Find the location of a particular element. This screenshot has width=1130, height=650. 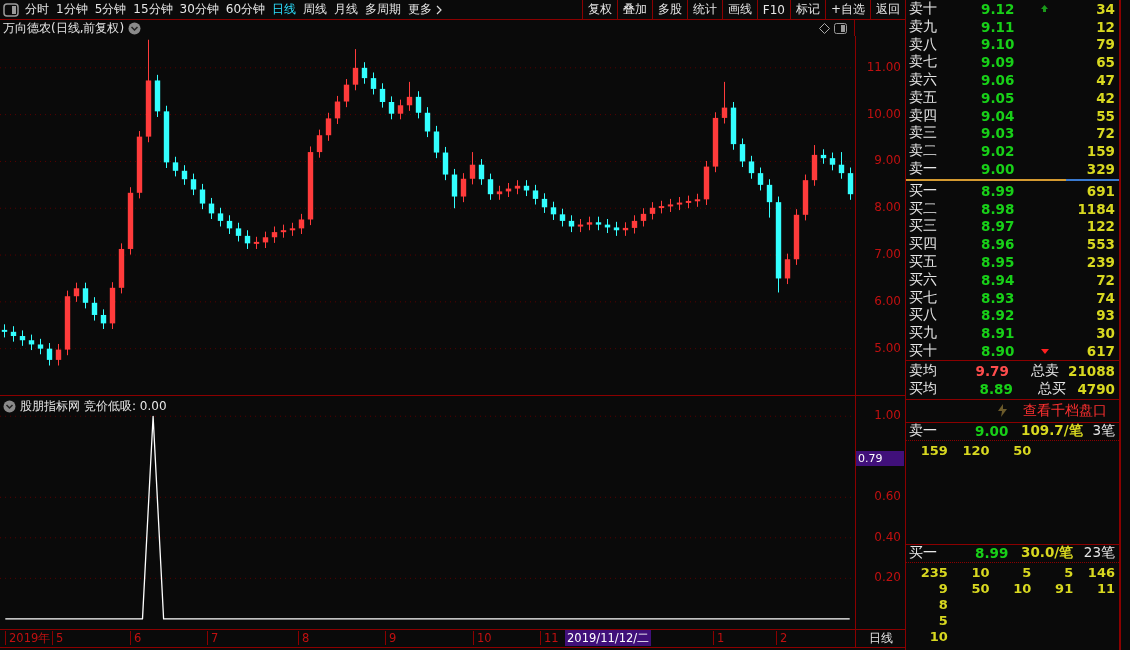

price: 9.03 is located at coordinates (998, 133).